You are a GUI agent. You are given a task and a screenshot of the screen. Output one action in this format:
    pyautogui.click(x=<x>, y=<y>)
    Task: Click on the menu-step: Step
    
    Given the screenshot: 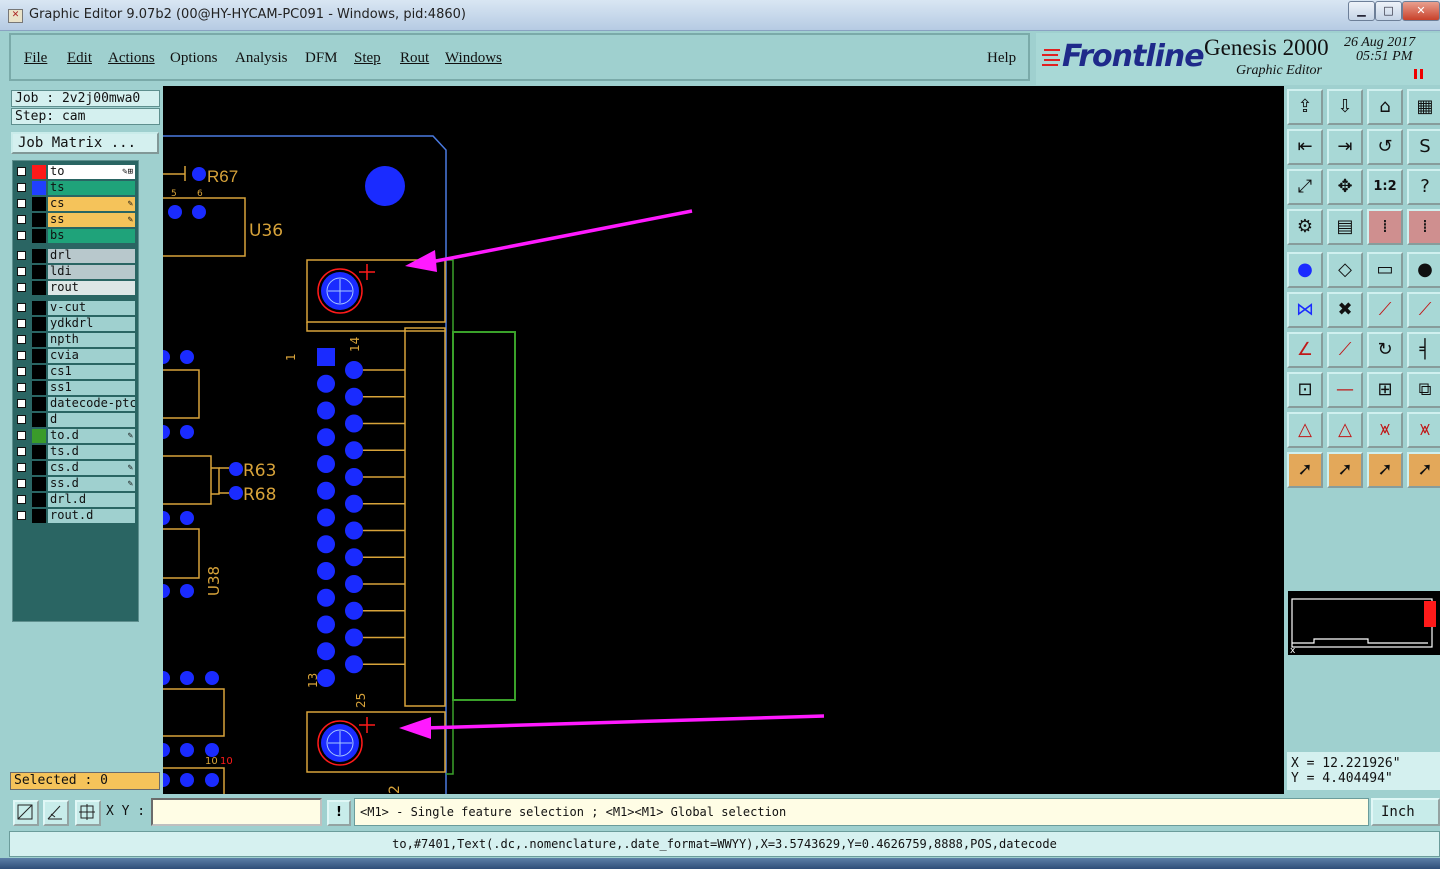 What is the action you would take?
    pyautogui.click(x=367, y=58)
    